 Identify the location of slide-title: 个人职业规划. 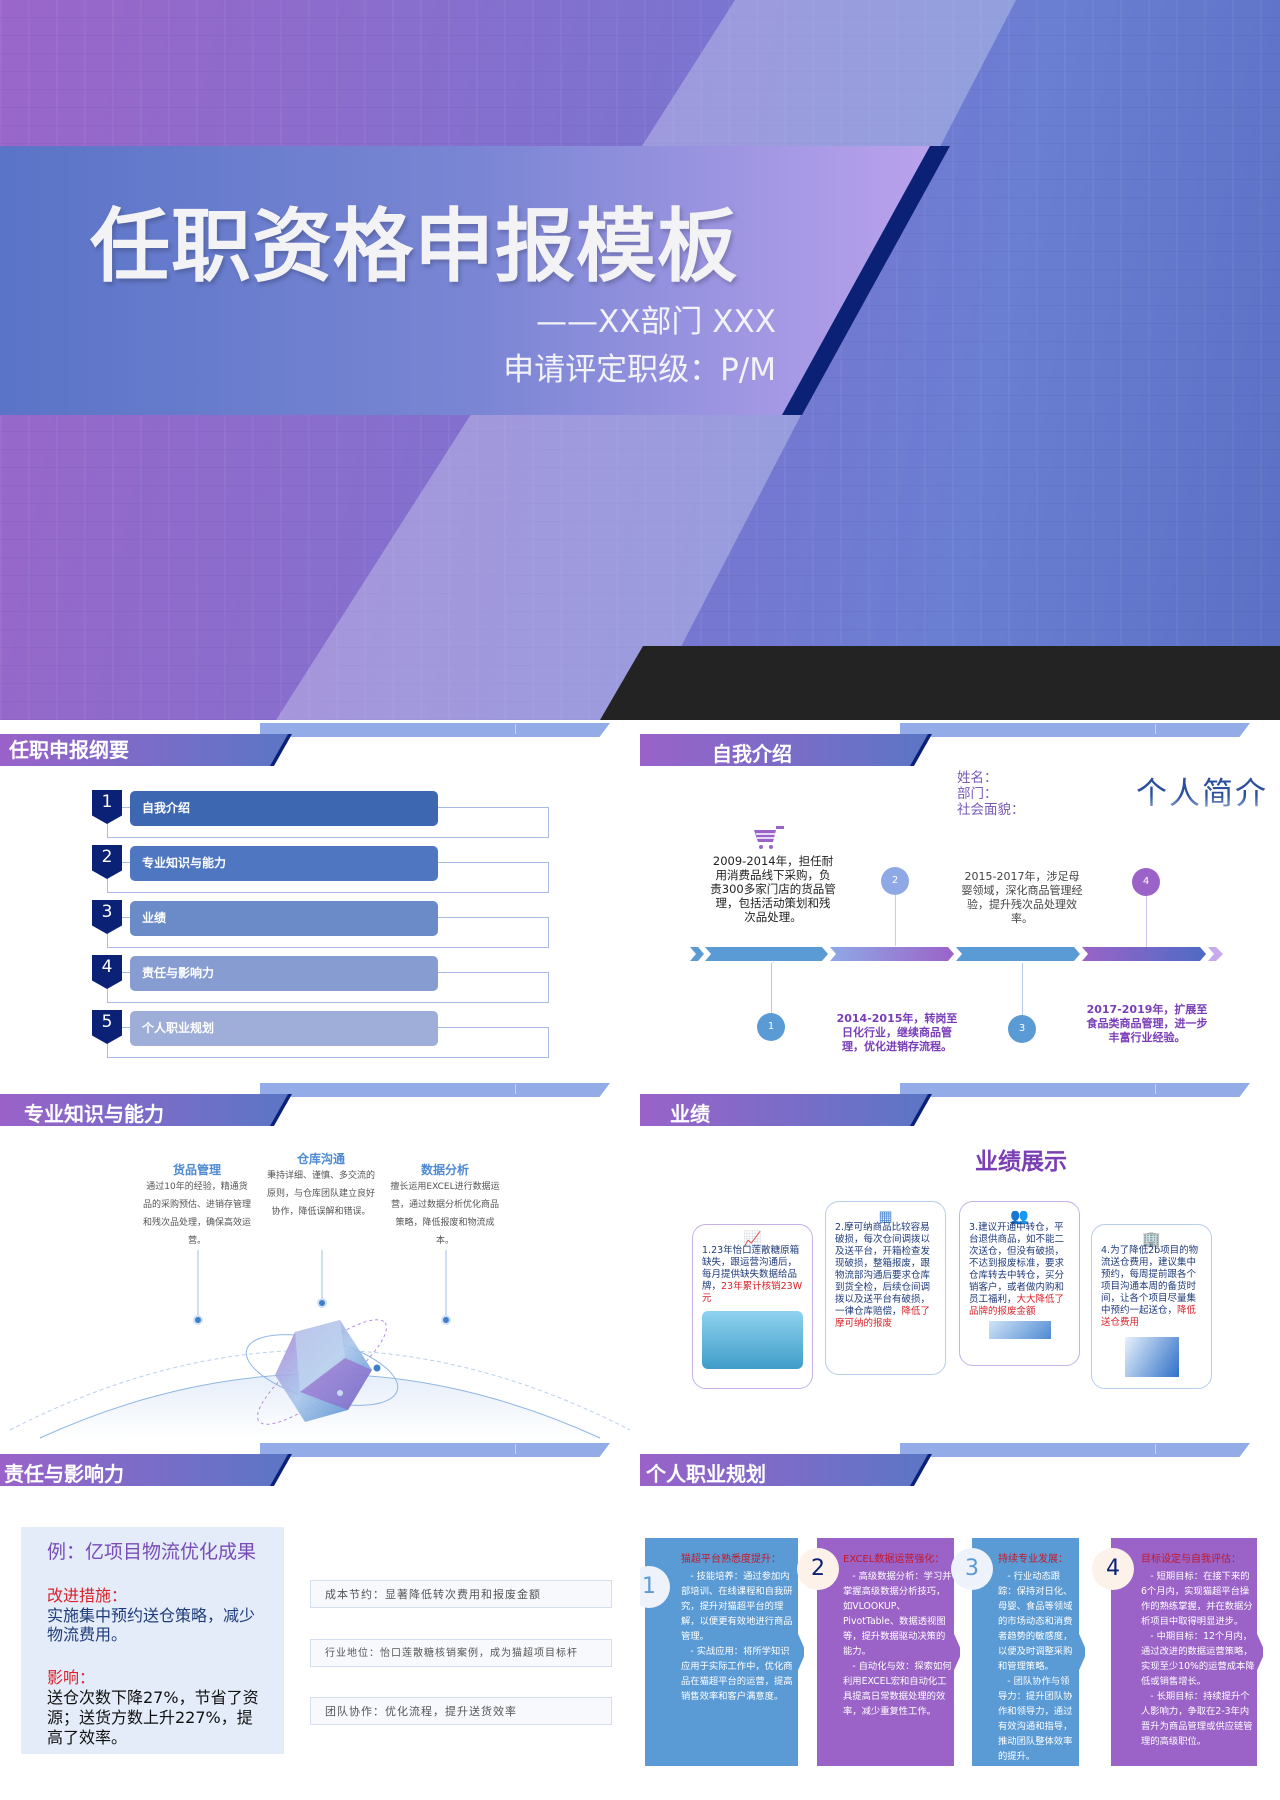
(706, 1474).